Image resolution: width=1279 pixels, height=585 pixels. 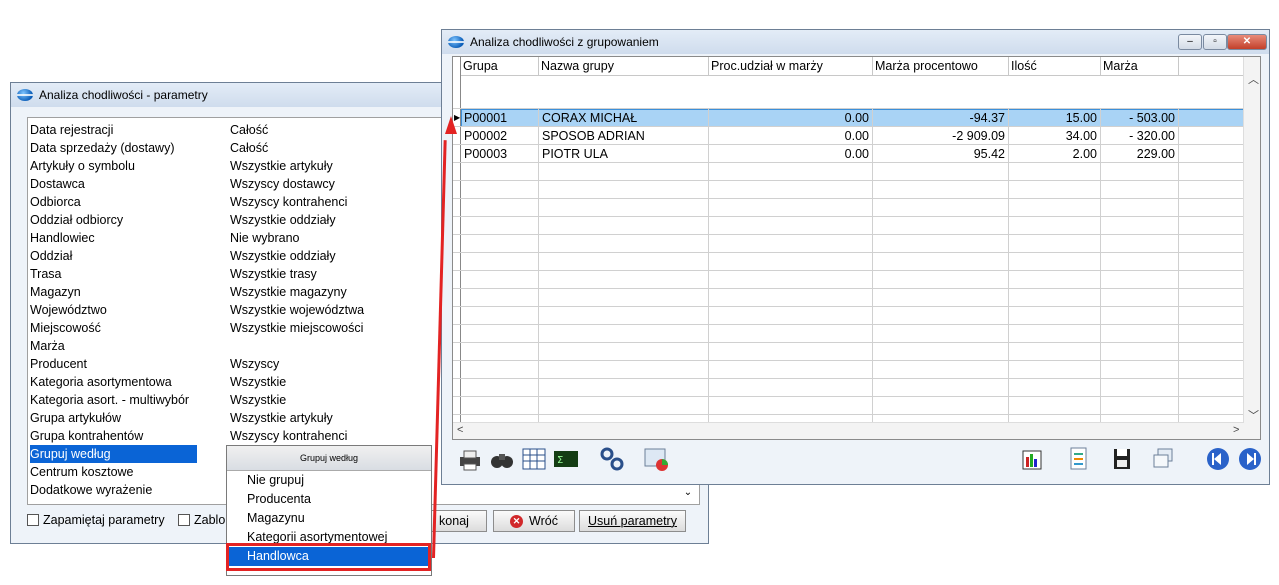 I want to click on param-row: Oddział Wszystkie oddziały, so click(x=240, y=256).